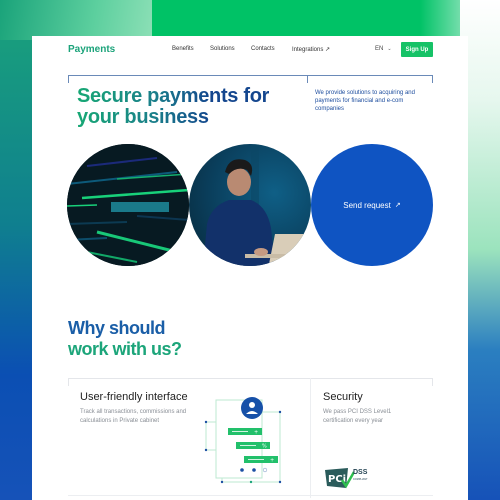 This screenshot has height=500, width=500. I want to click on hero-title-line1: Secure payments for, so click(173, 96).